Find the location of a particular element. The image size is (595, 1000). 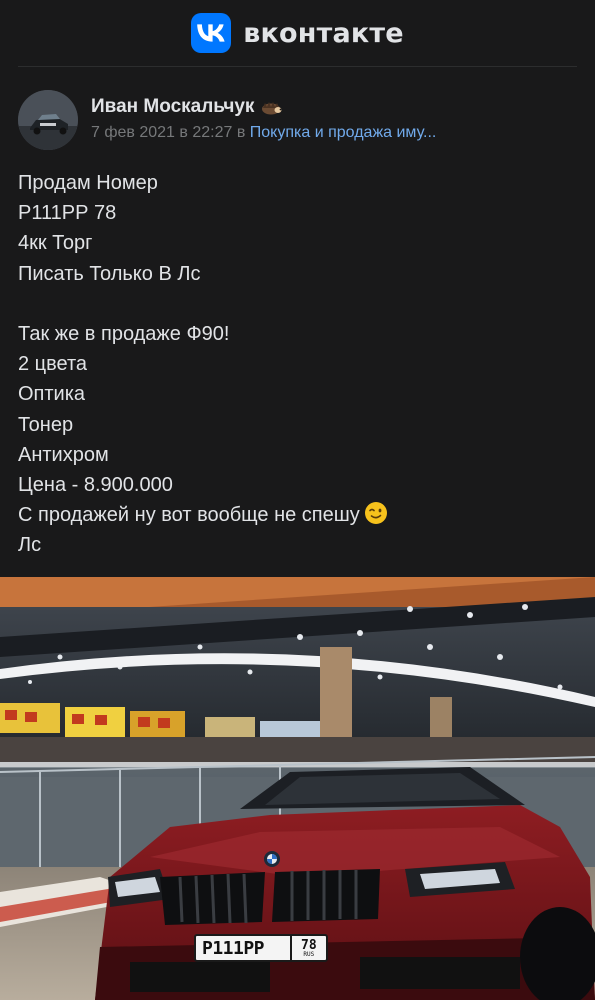

post-line-with-emoji: С продажей ну вот вообще не спешу is located at coordinates (298, 515).